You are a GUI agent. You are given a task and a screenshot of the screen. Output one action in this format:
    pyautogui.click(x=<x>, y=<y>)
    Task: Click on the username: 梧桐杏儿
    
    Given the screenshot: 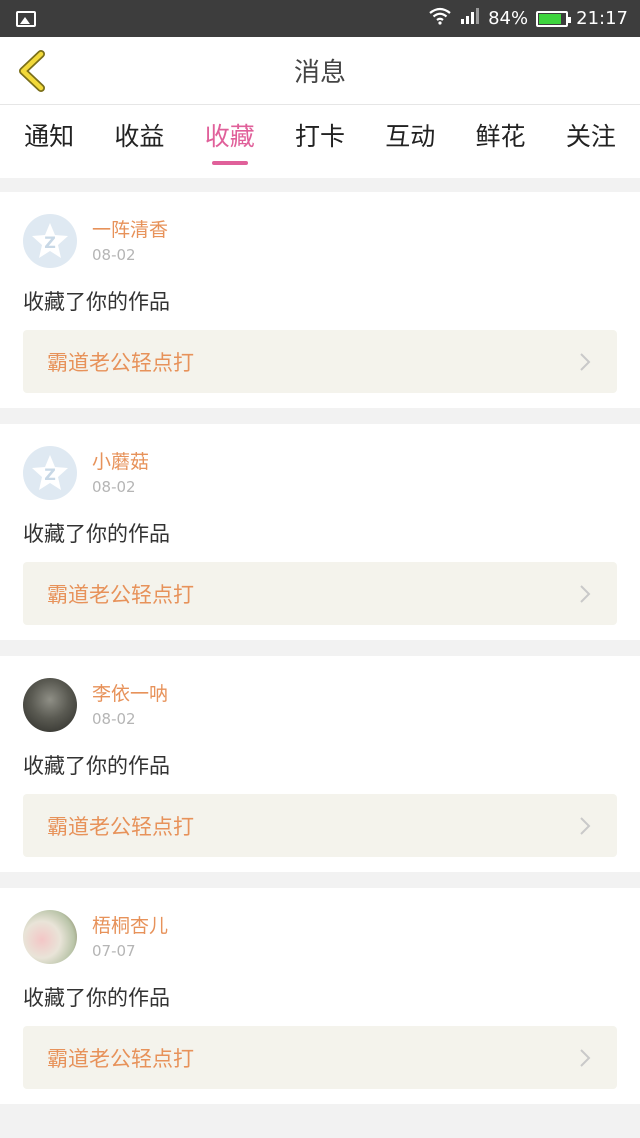 What is the action you would take?
    pyautogui.click(x=130, y=926)
    